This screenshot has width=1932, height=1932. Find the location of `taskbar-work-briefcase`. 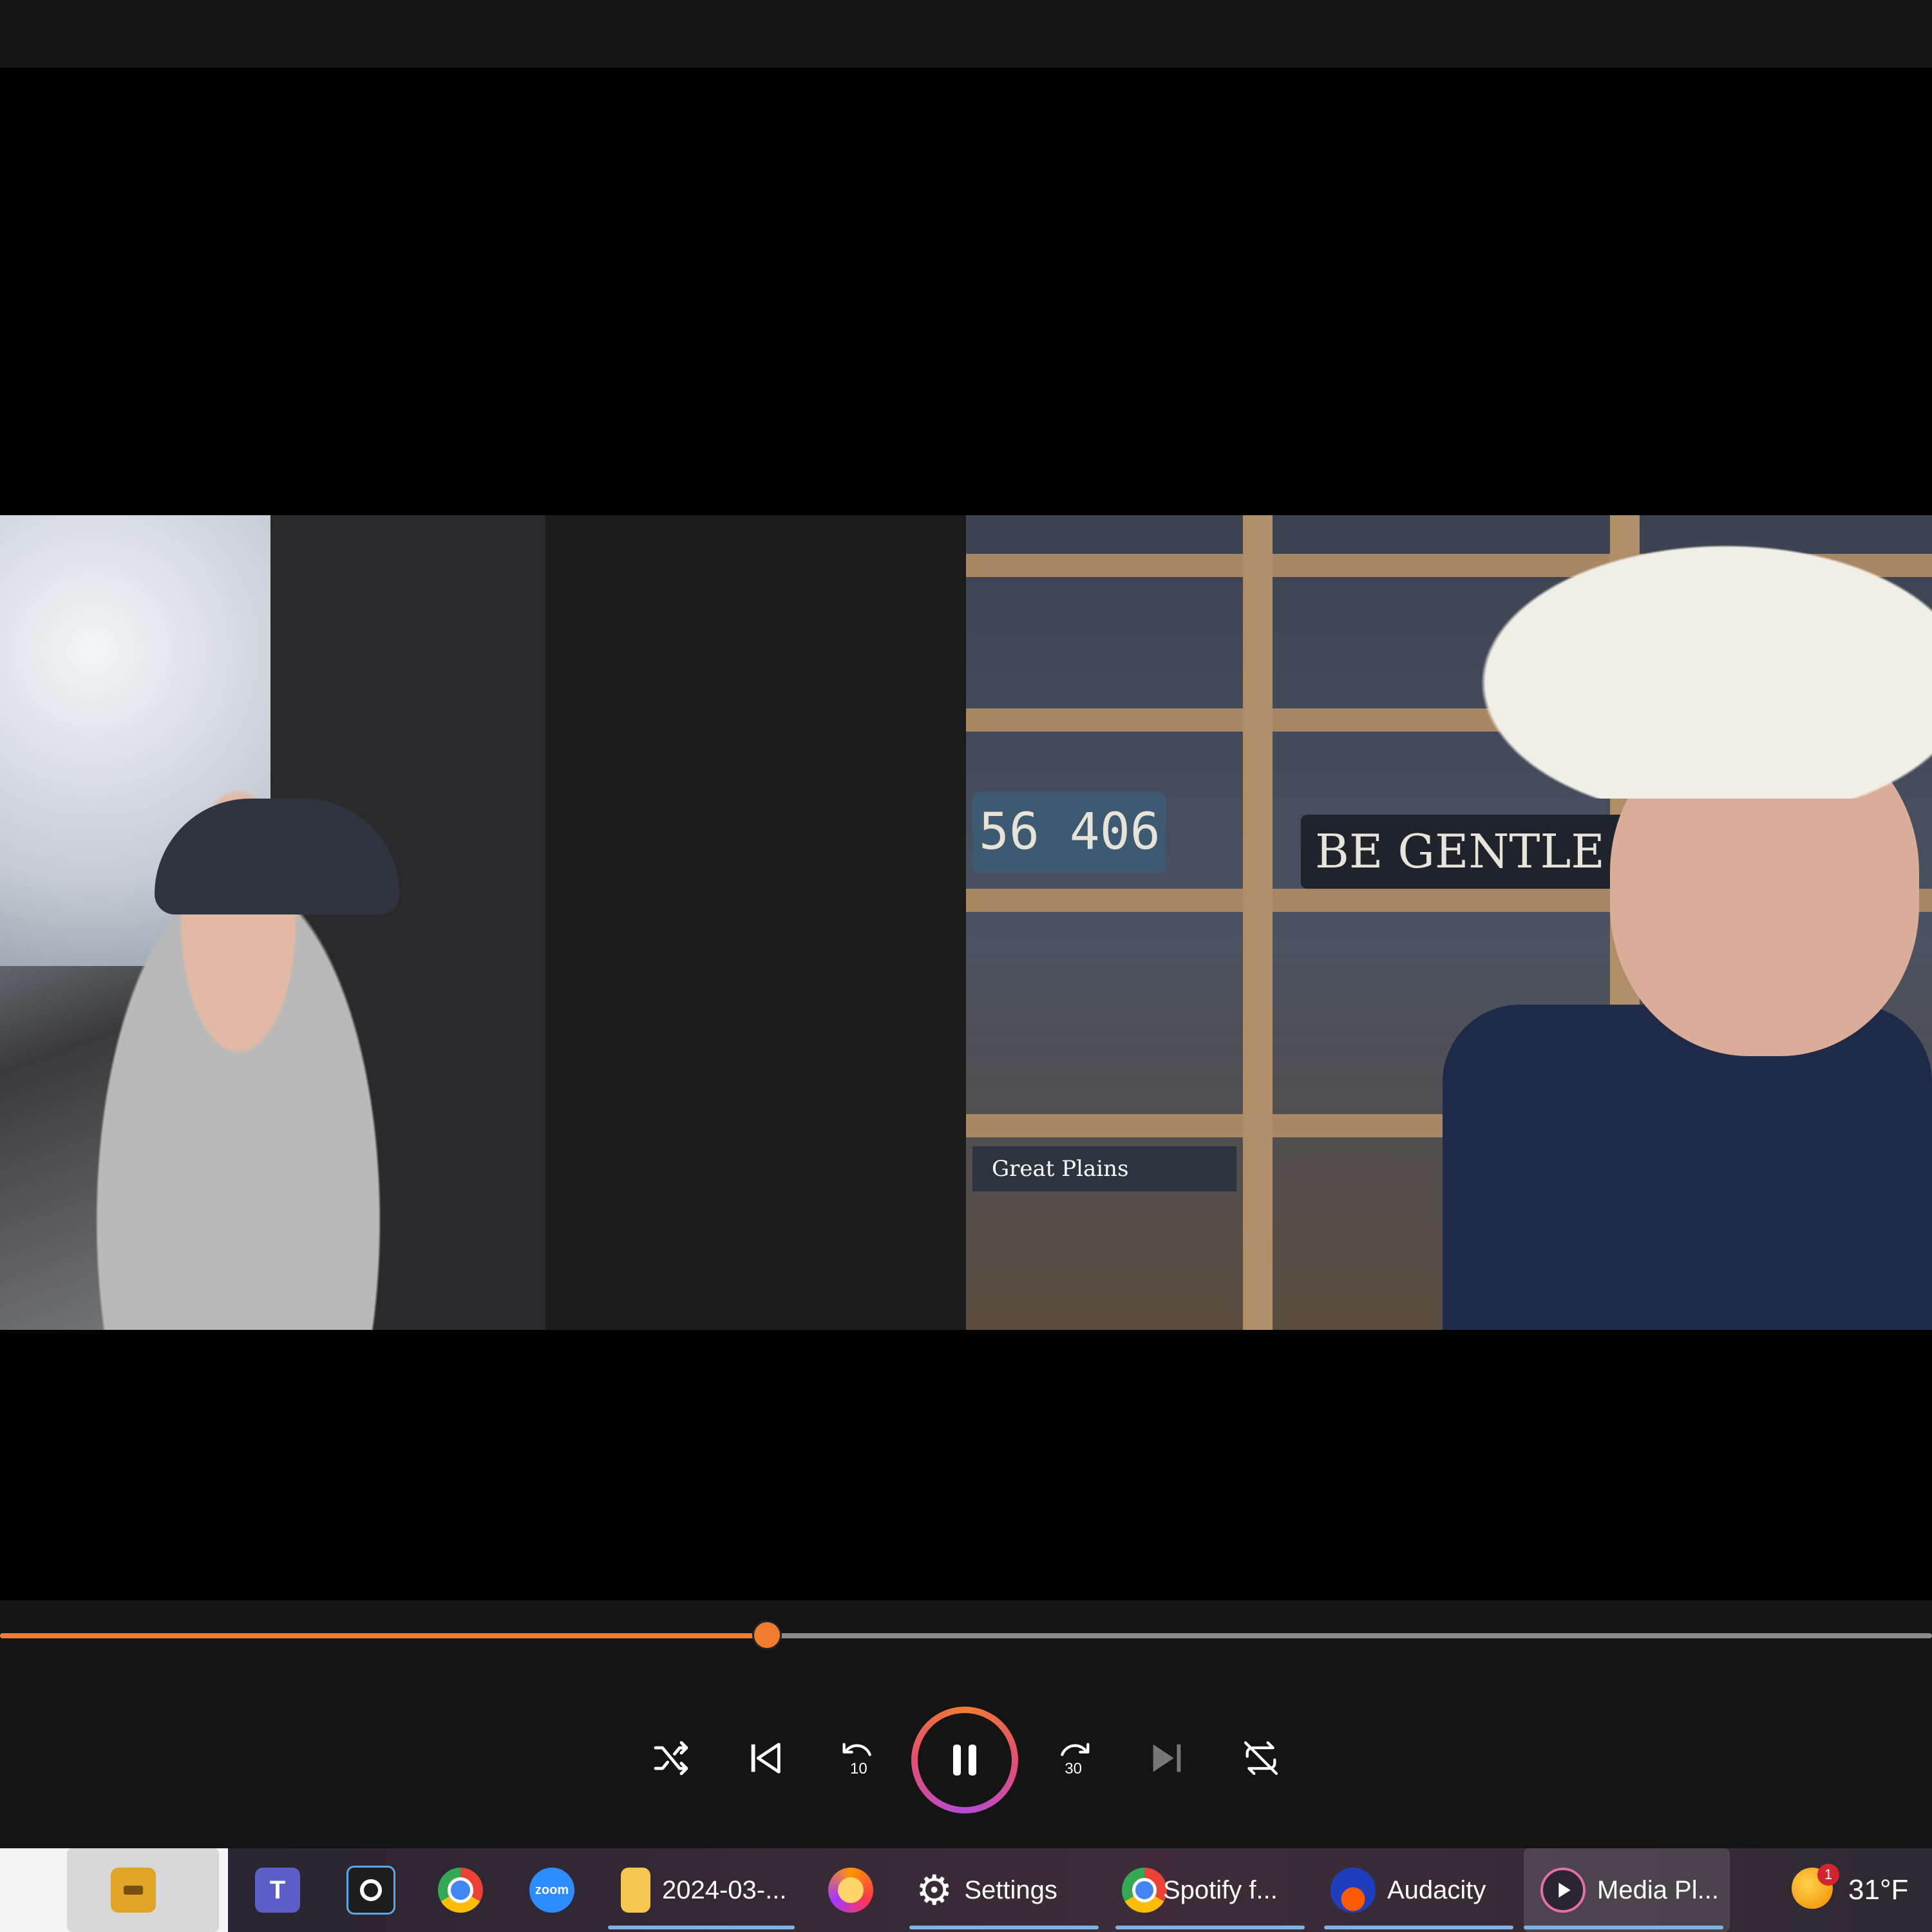

taskbar-work-briefcase is located at coordinates (133, 1890).